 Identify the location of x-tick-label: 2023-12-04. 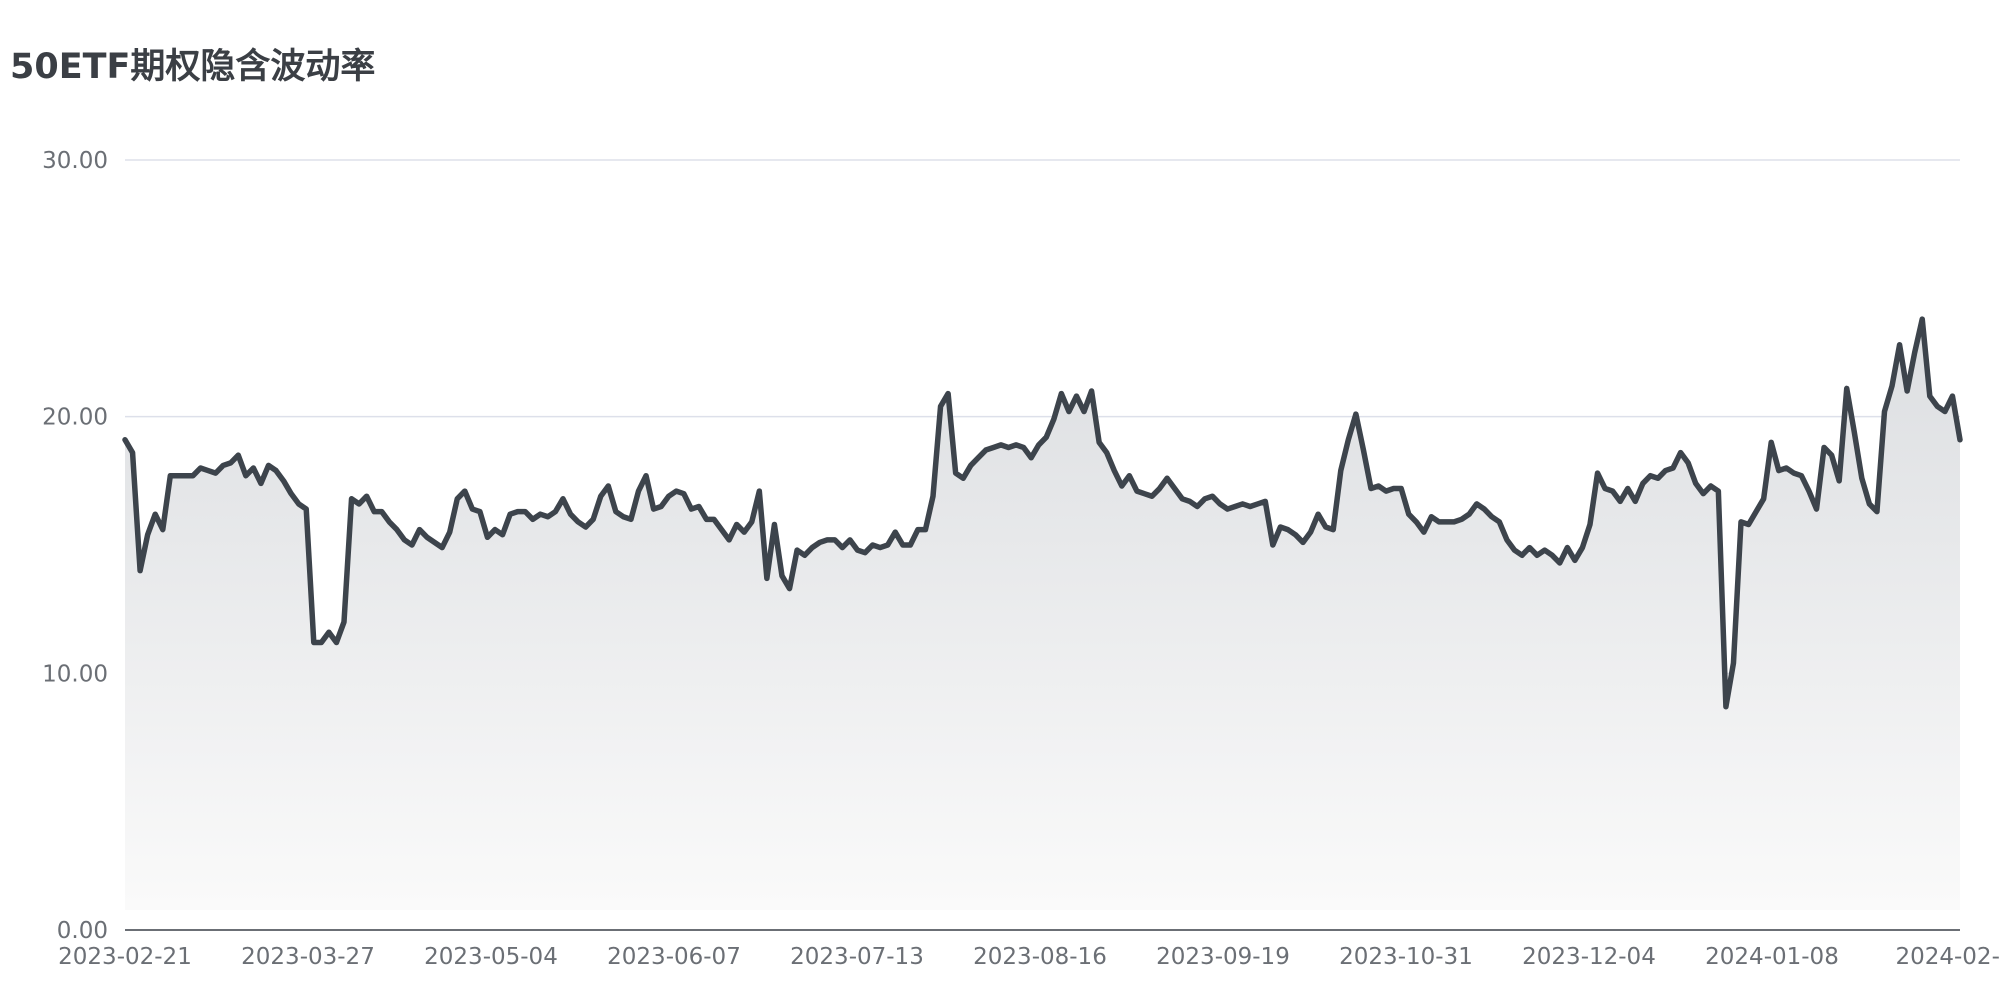
(1589, 957).